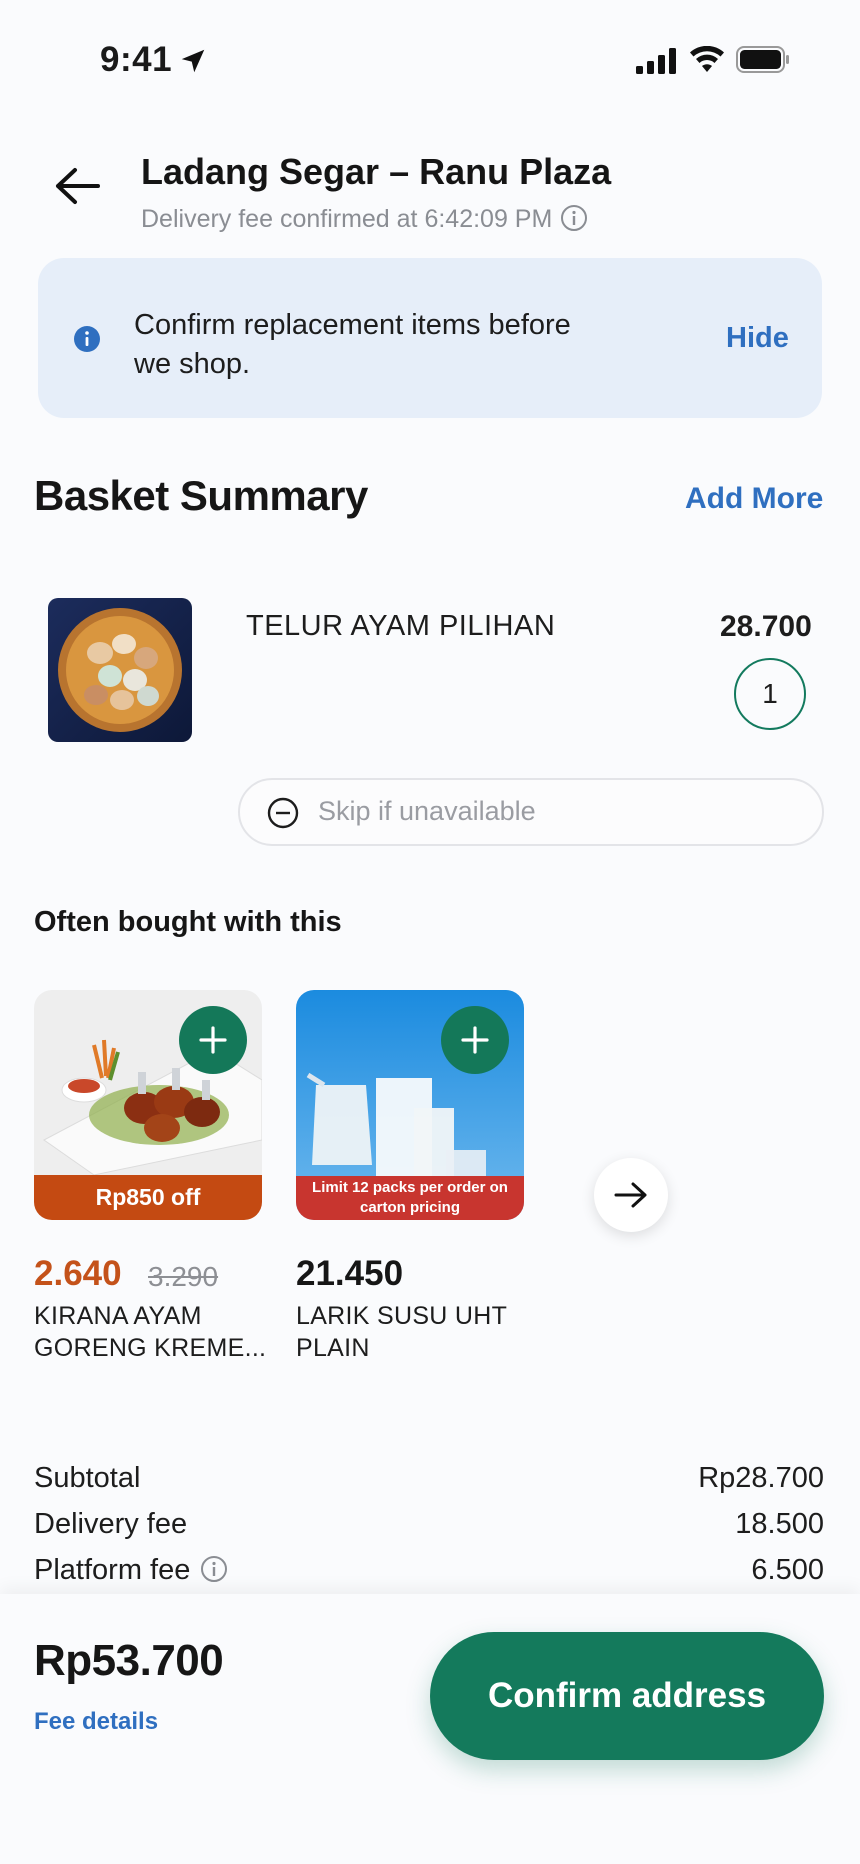 The image size is (860, 1864). I want to click on delivery-fee-value: 18.500, so click(779, 1524).